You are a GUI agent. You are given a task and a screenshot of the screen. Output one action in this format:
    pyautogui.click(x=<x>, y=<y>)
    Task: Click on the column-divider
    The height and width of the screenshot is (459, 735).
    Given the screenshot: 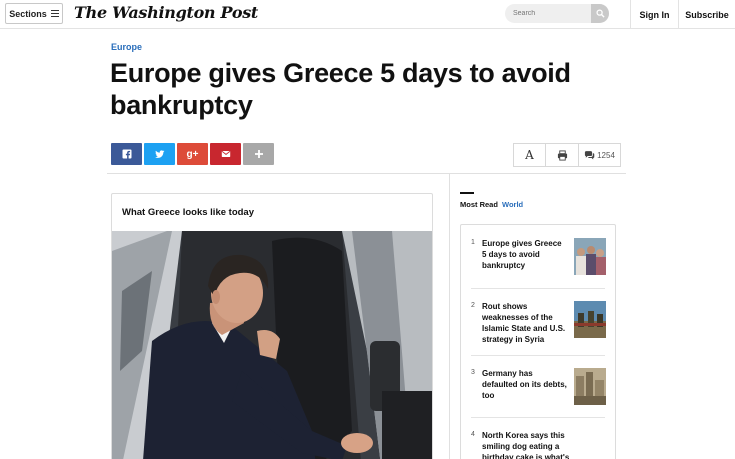 What is the action you would take?
    pyautogui.click(x=449, y=316)
    